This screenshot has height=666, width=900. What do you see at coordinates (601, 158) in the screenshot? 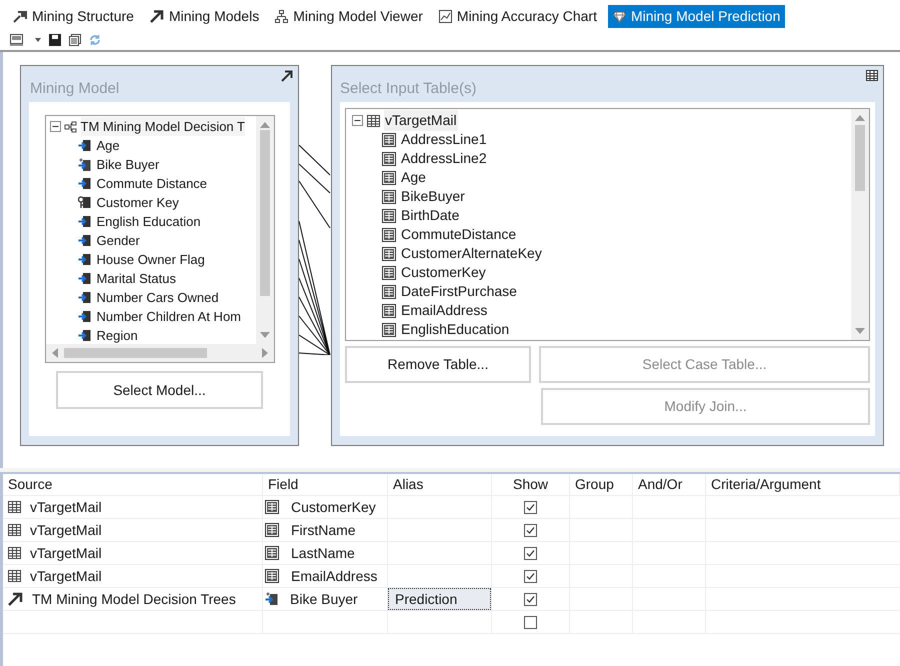
I see `tree-item: AddressLine2` at bounding box center [601, 158].